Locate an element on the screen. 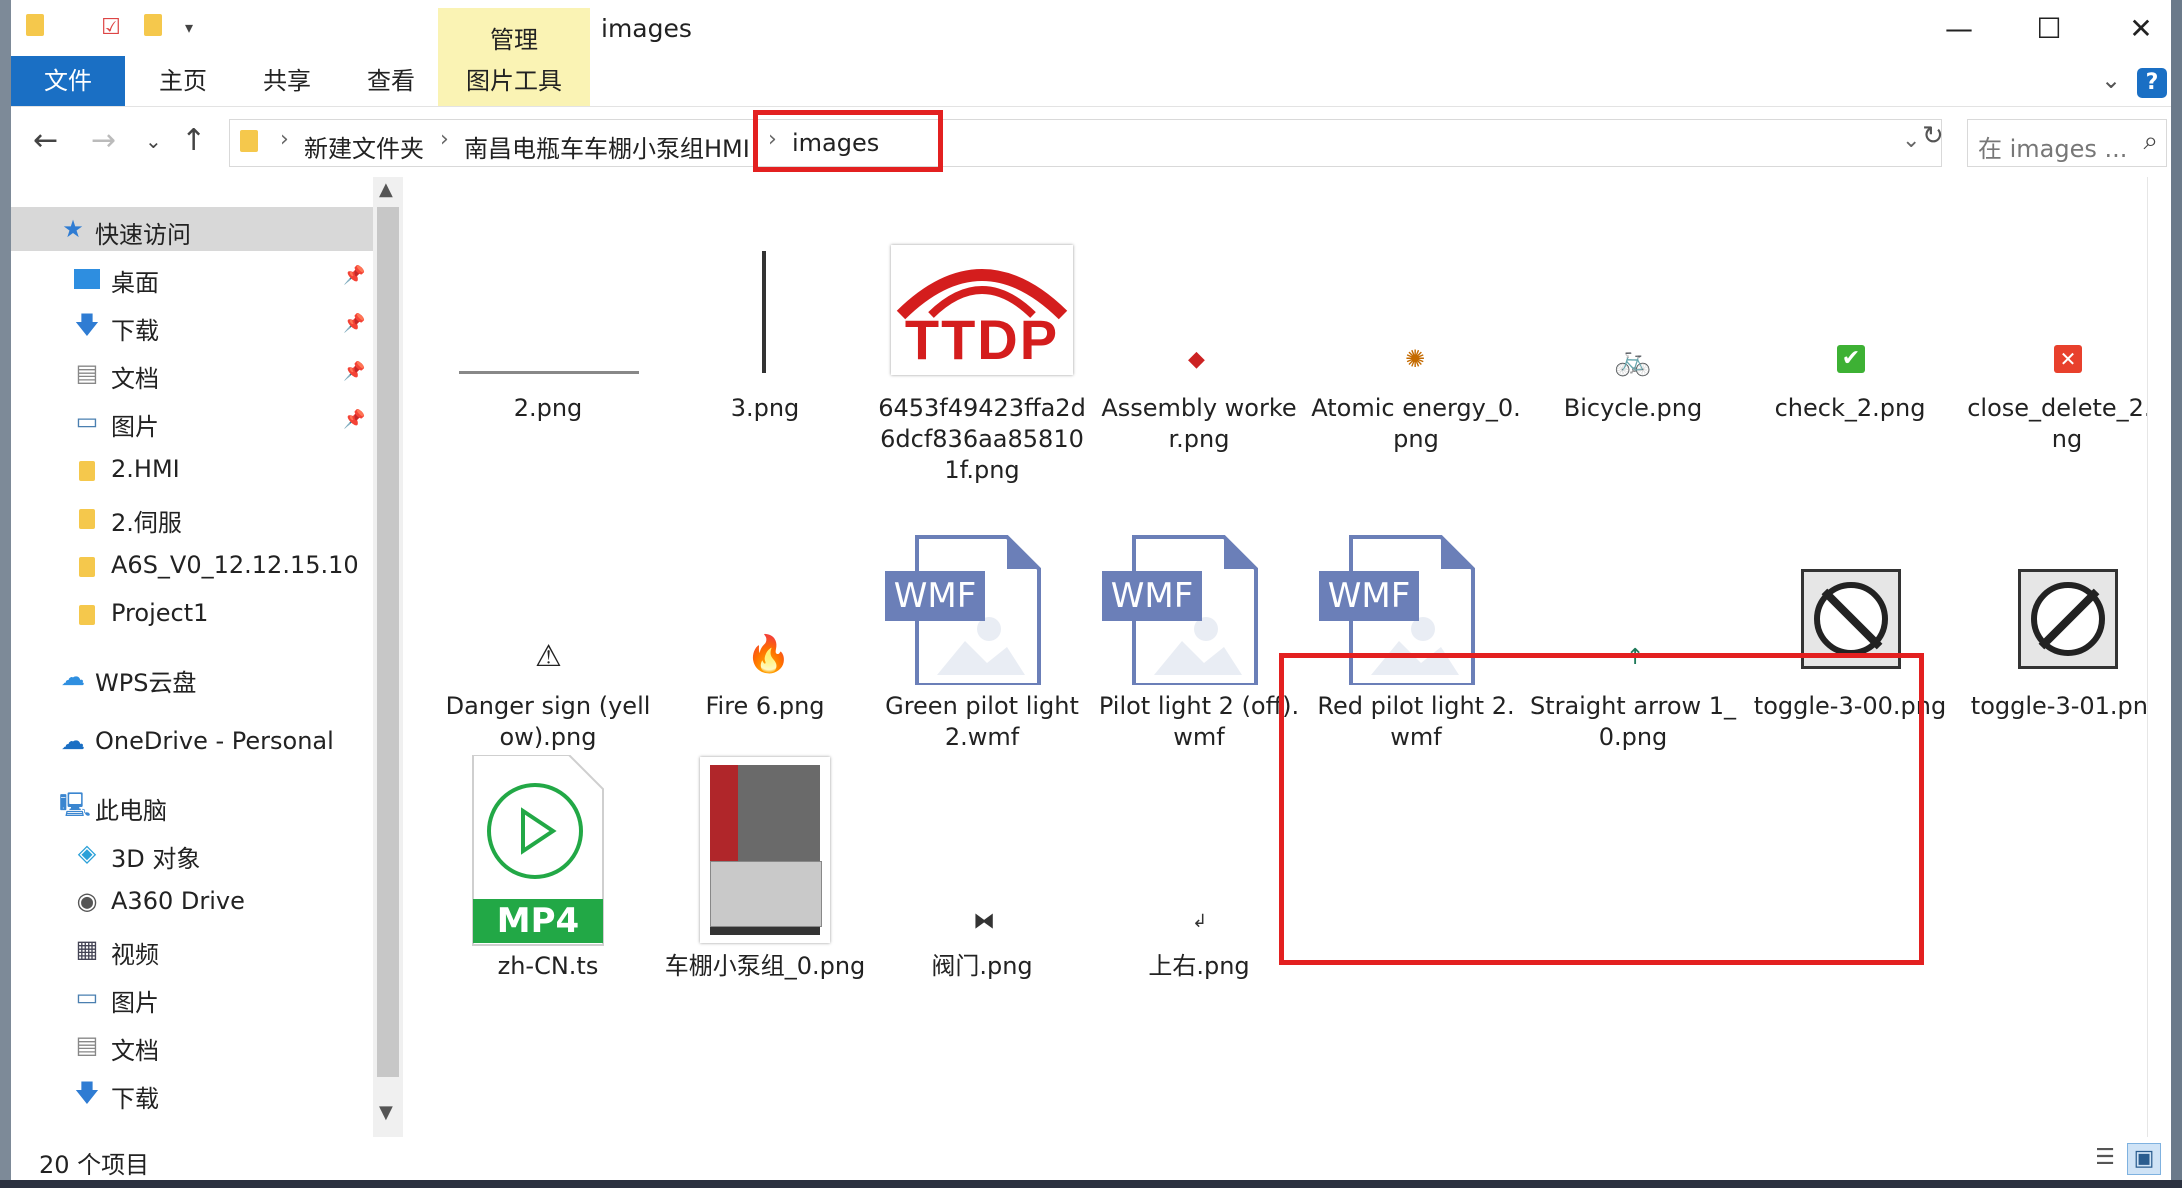 This screenshot has height=1188, width=2182. large-icons-view-icon: ▣ is located at coordinates (2144, 1159).